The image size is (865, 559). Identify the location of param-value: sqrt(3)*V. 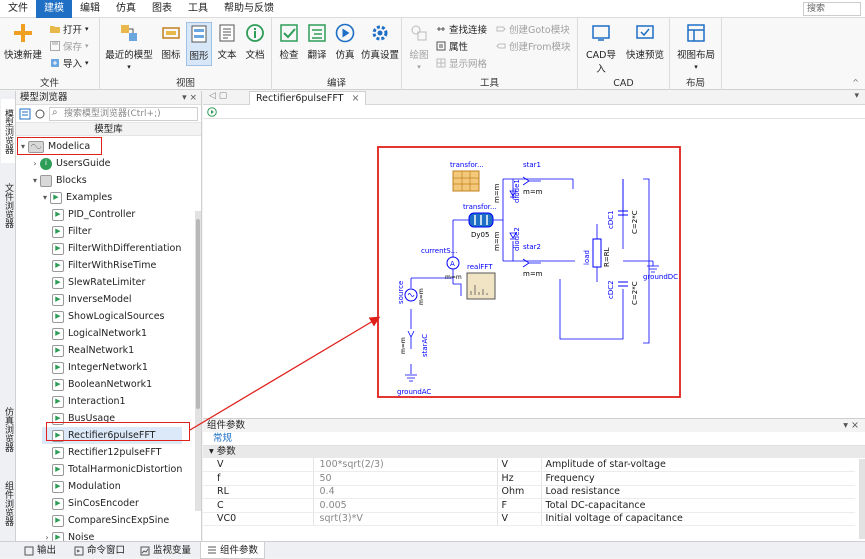
(404, 519).